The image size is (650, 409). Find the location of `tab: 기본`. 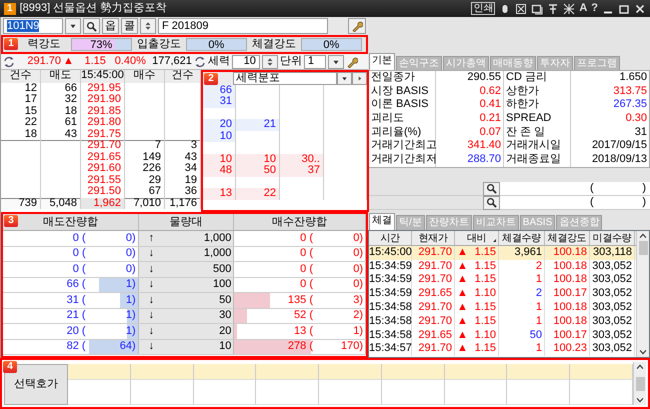

tab: 기본 is located at coordinates (382, 61).